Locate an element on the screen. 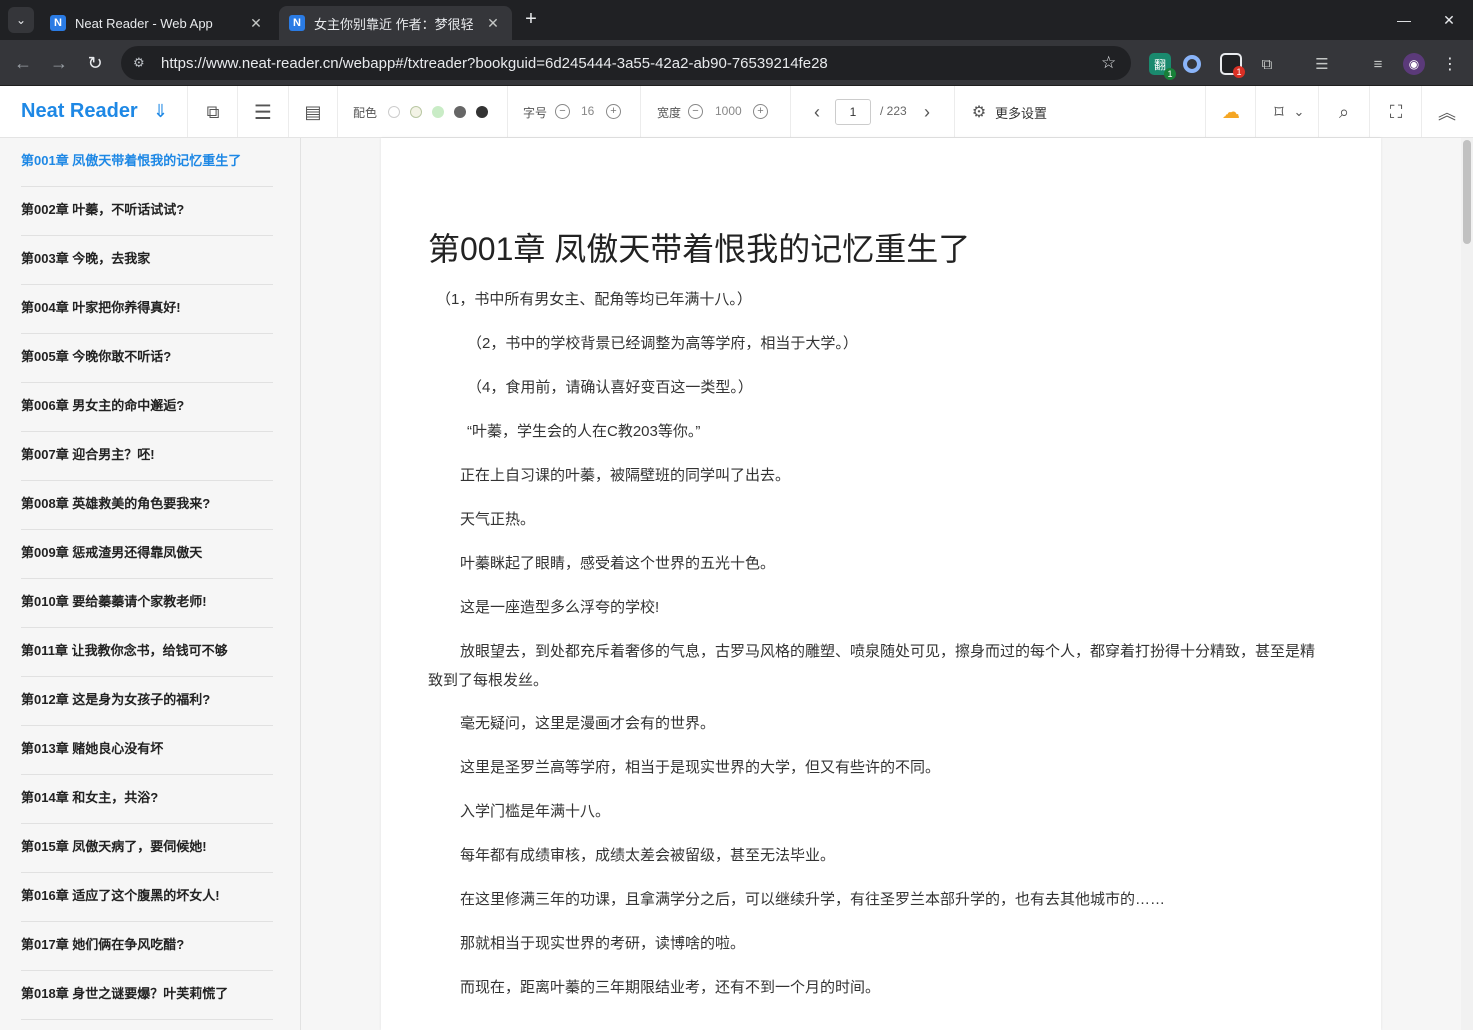 This screenshot has width=1473, height=1030. back-icon: ← is located at coordinates (23, 63).